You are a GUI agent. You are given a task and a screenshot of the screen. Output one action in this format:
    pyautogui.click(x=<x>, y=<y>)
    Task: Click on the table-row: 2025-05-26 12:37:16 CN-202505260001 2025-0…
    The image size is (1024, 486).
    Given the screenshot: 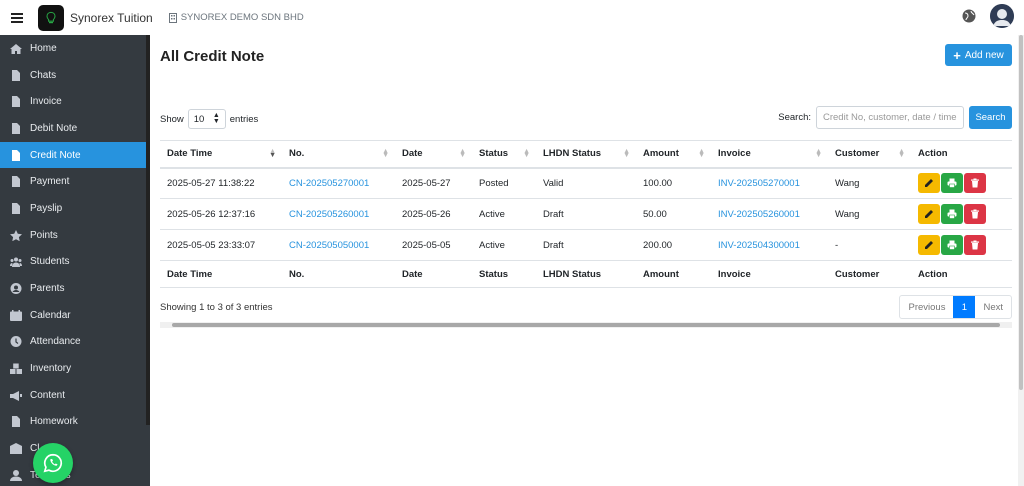 What is the action you would take?
    pyautogui.click(x=586, y=214)
    